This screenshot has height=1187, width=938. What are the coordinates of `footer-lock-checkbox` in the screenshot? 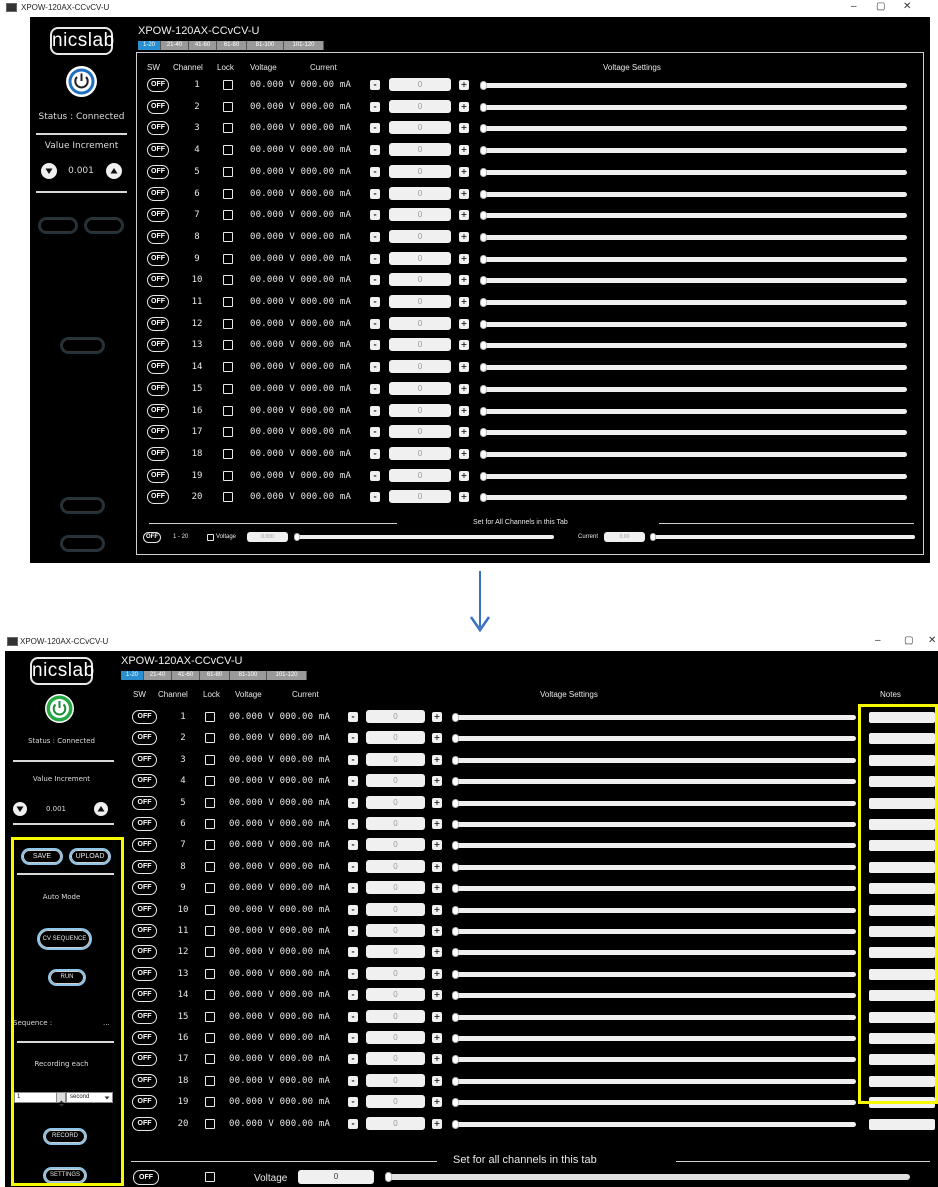 It's located at (210, 1177).